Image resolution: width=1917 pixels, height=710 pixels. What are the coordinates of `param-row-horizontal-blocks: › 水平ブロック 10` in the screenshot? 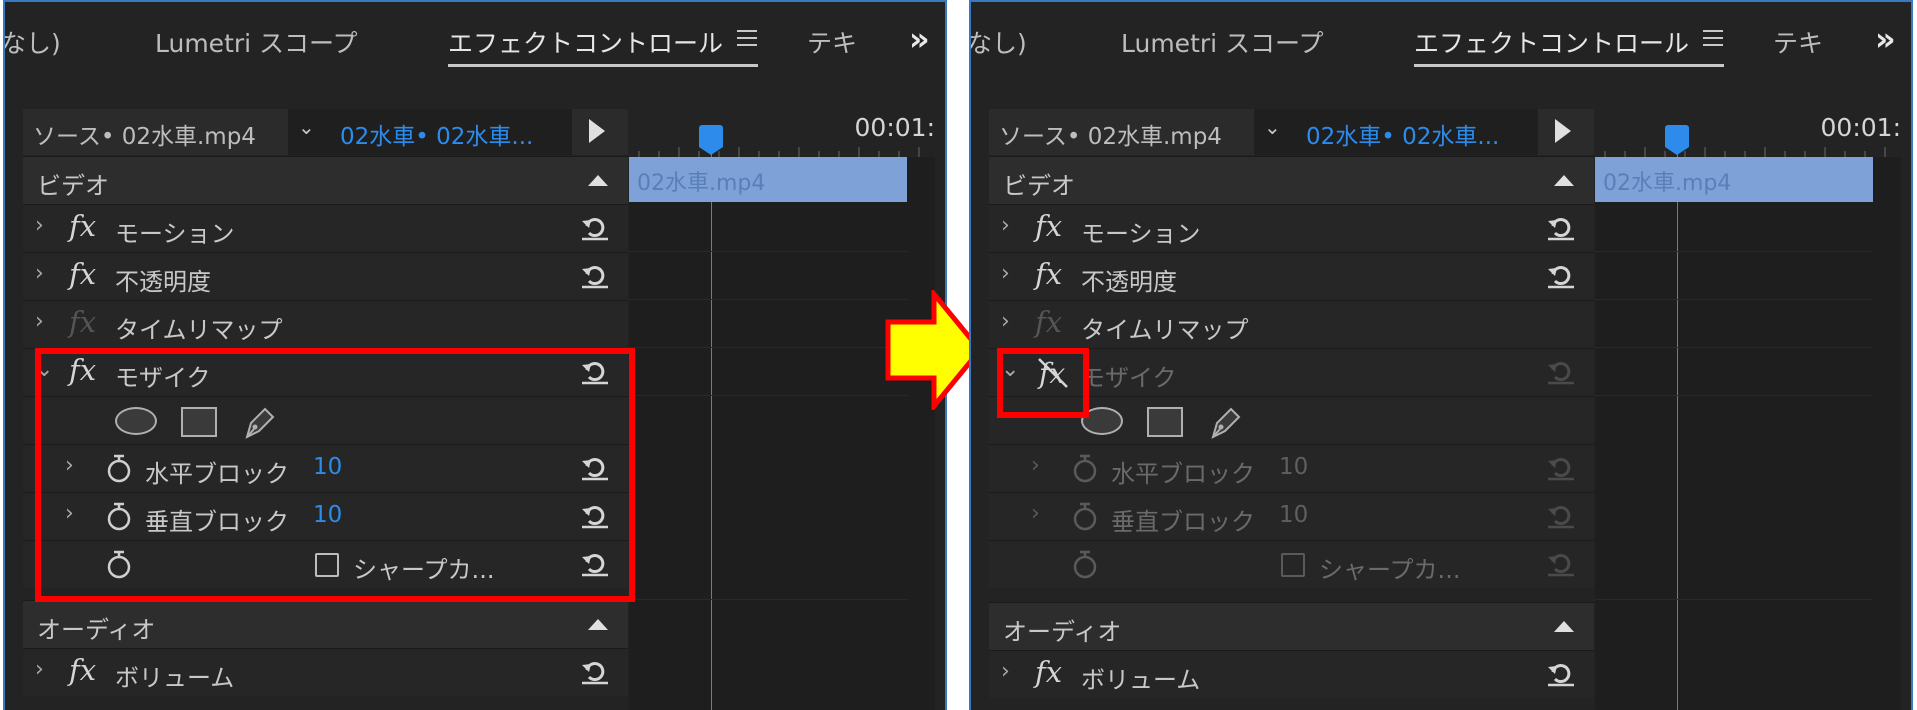 It's located at (1291, 468).